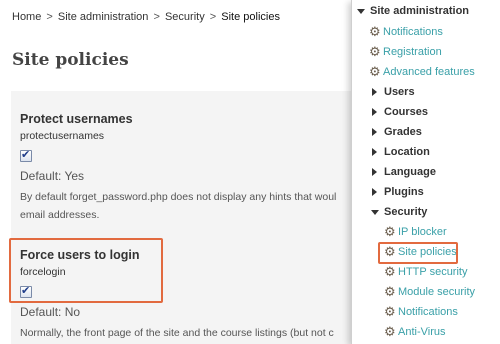 This screenshot has width=500, height=344. What do you see at coordinates (404, 192) in the screenshot?
I see `menu-category-label: Plugins` at bounding box center [404, 192].